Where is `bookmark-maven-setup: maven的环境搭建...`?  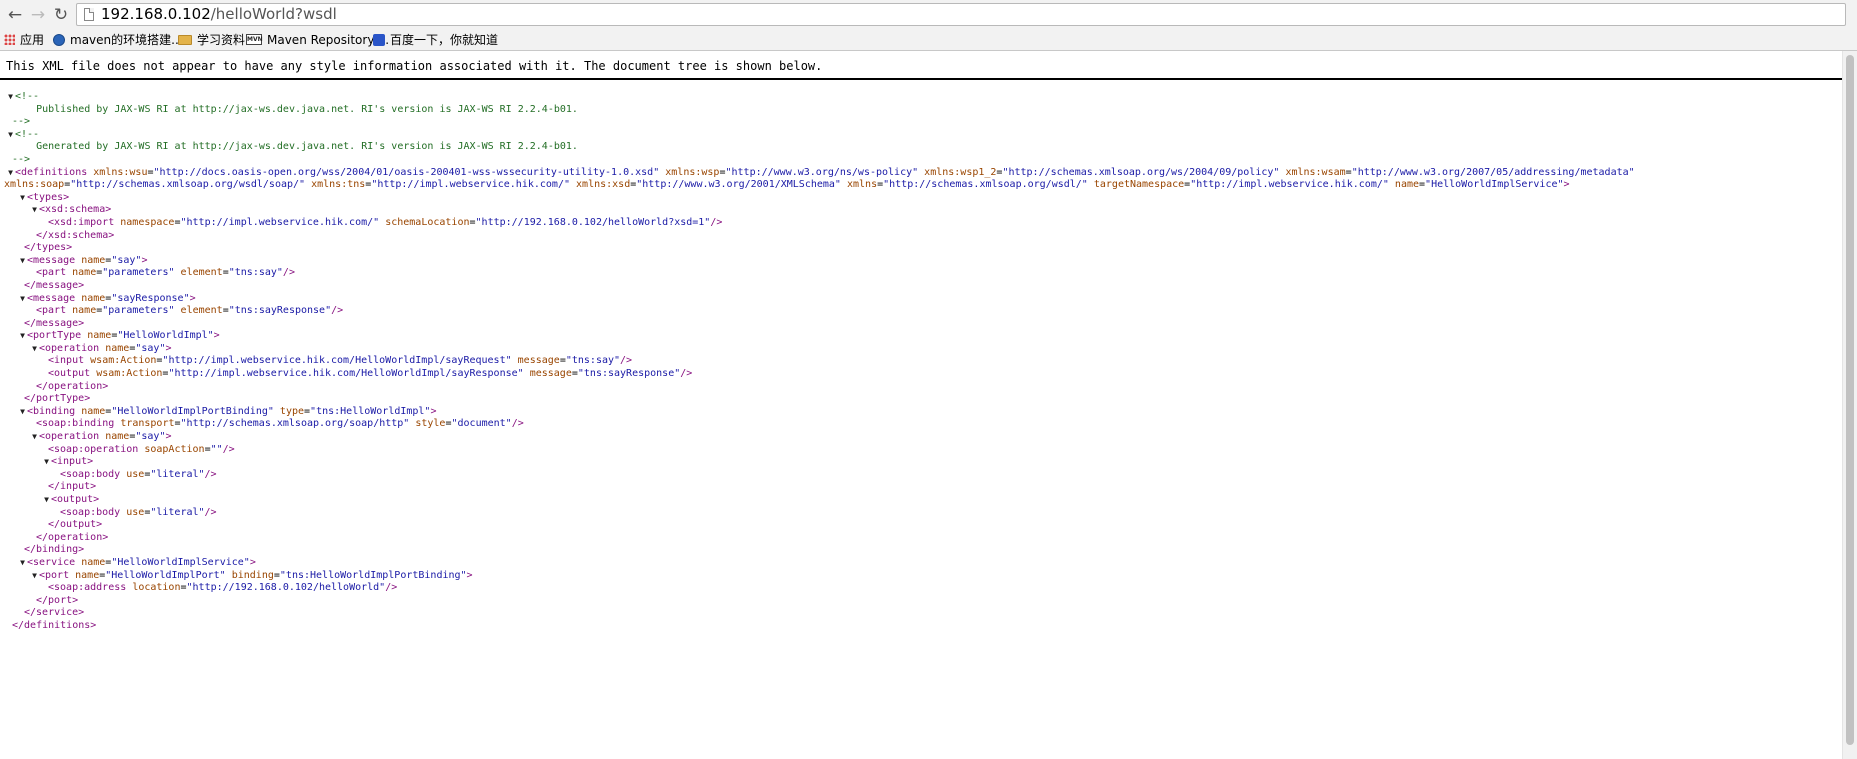
bookmark-maven-setup: maven的环境搭建... is located at coordinates (118, 40).